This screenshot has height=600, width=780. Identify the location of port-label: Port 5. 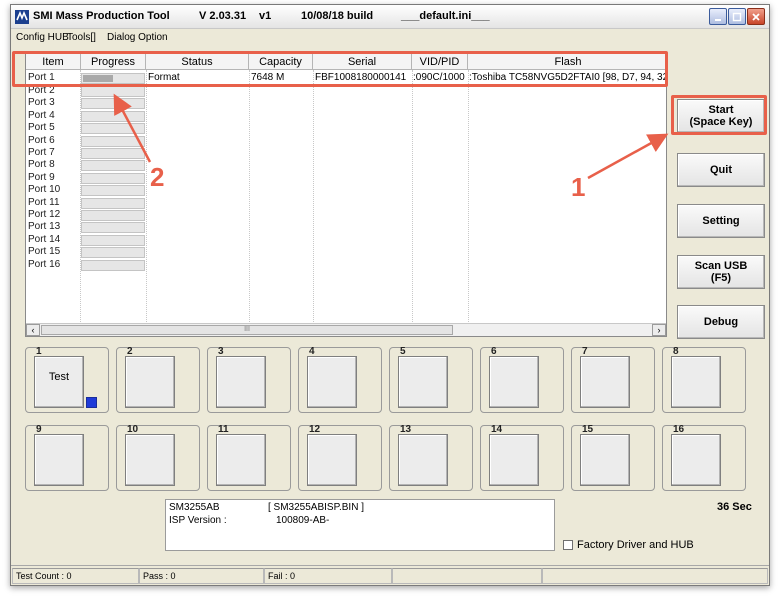
(41, 128).